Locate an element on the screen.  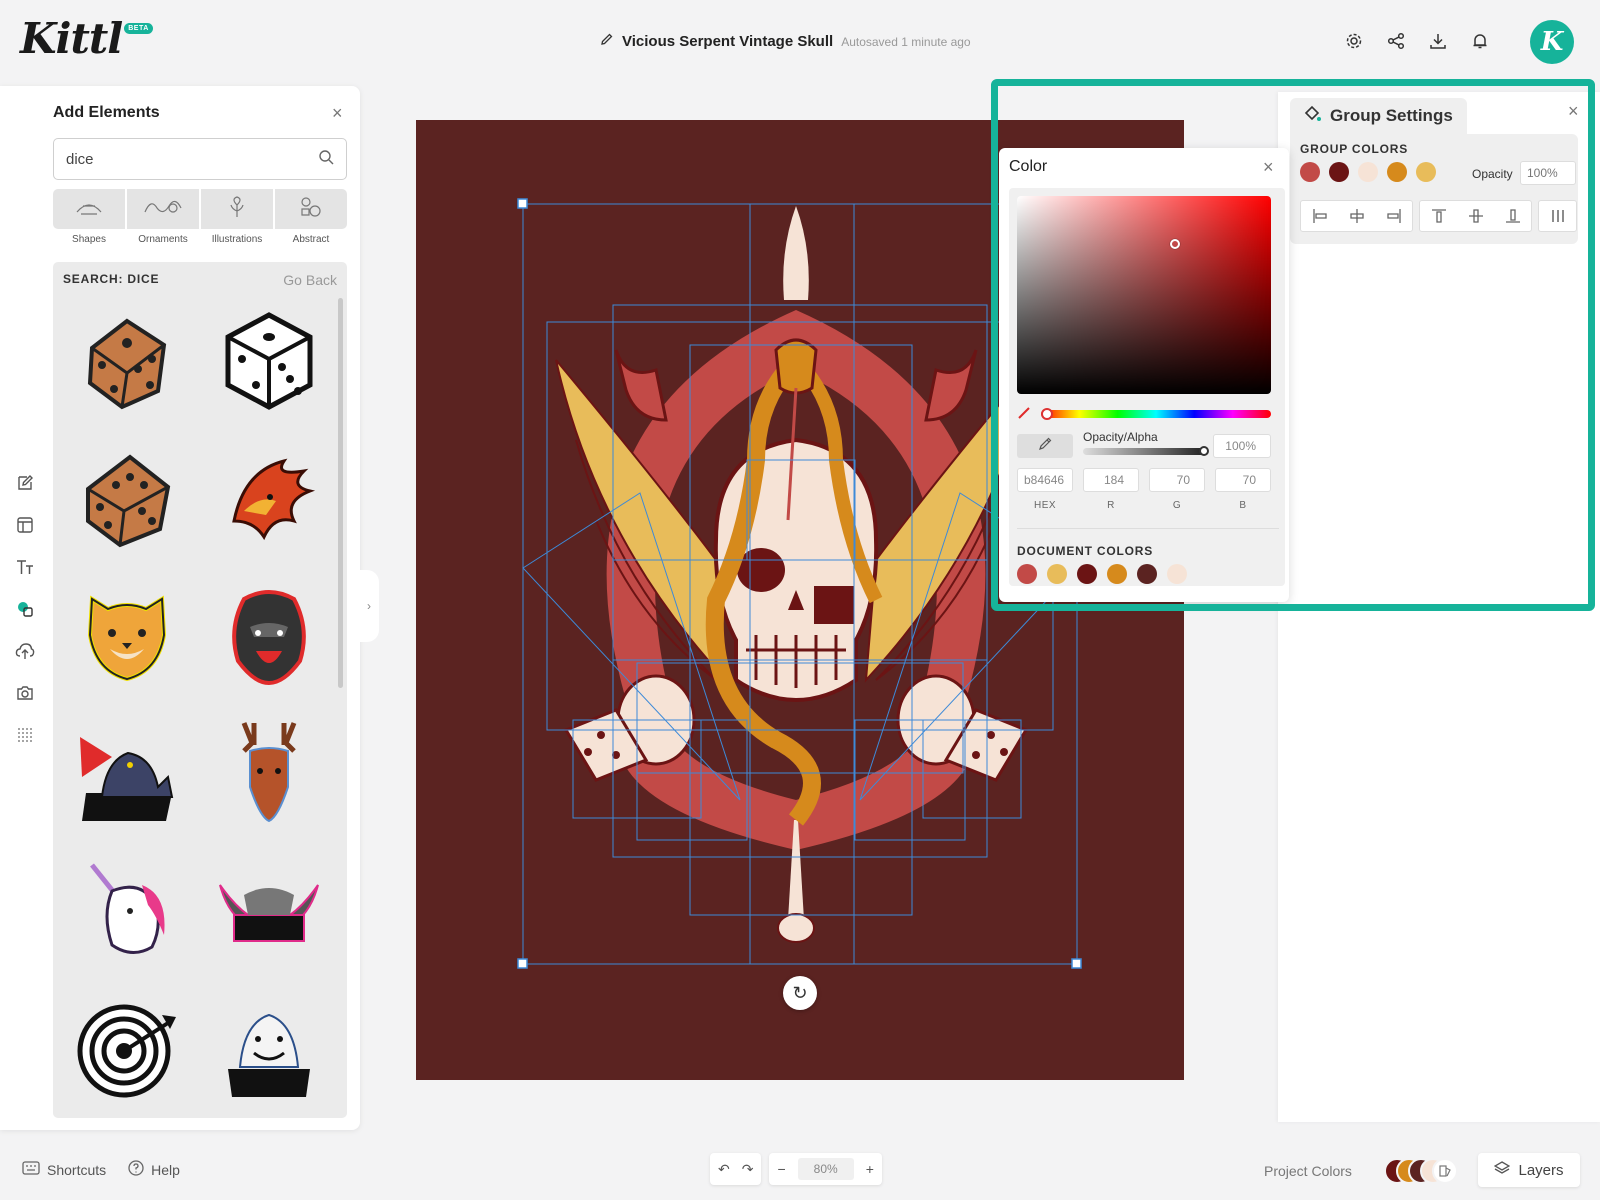
zoom-controls: − 80% + is located at coordinates (825, 1169).